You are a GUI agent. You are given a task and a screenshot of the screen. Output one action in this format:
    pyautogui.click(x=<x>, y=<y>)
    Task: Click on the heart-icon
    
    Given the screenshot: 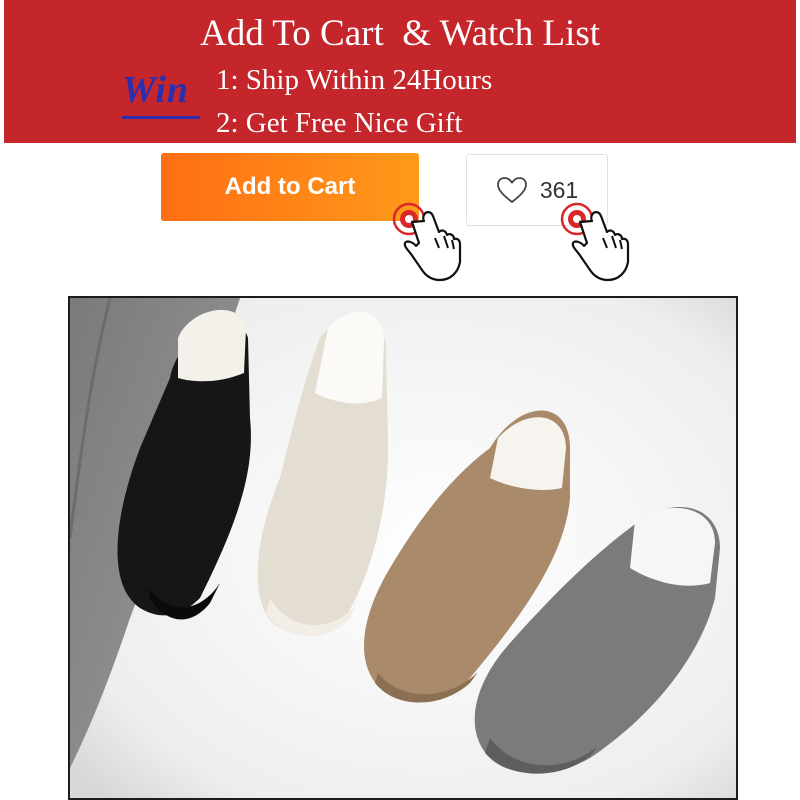 What is the action you would take?
    pyautogui.click(x=511, y=190)
    